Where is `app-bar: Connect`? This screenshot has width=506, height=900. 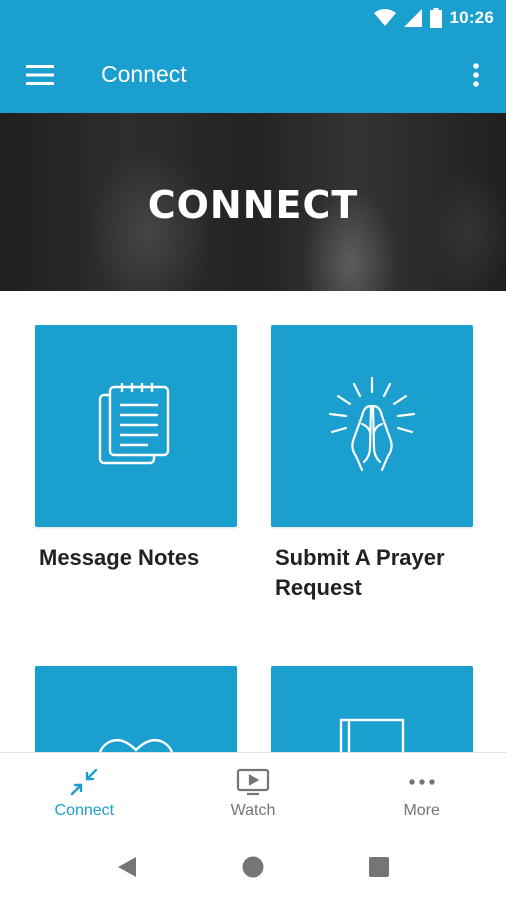
app-bar: Connect is located at coordinates (253, 74).